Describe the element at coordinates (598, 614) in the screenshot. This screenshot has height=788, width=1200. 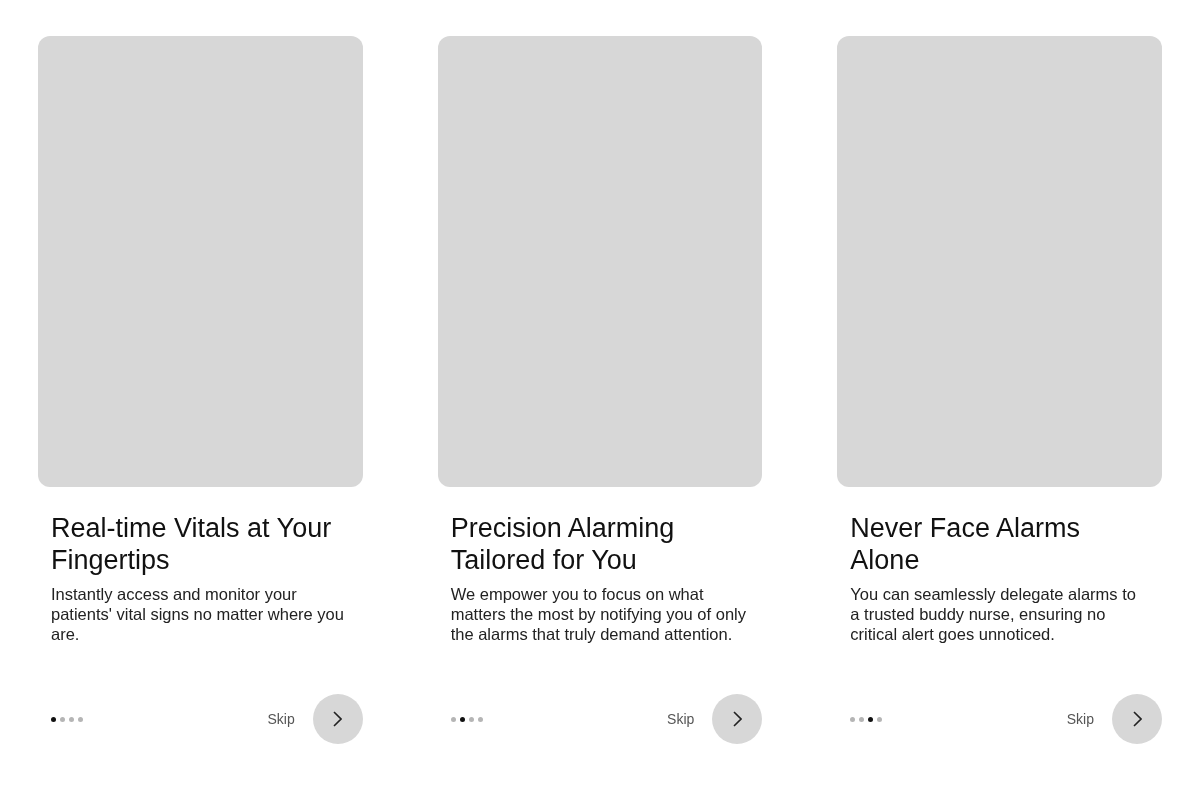
I see `onboarding-description: We empower you to focus on what matters the most by notifying you of only the alarms that truly demand attention.` at that location.